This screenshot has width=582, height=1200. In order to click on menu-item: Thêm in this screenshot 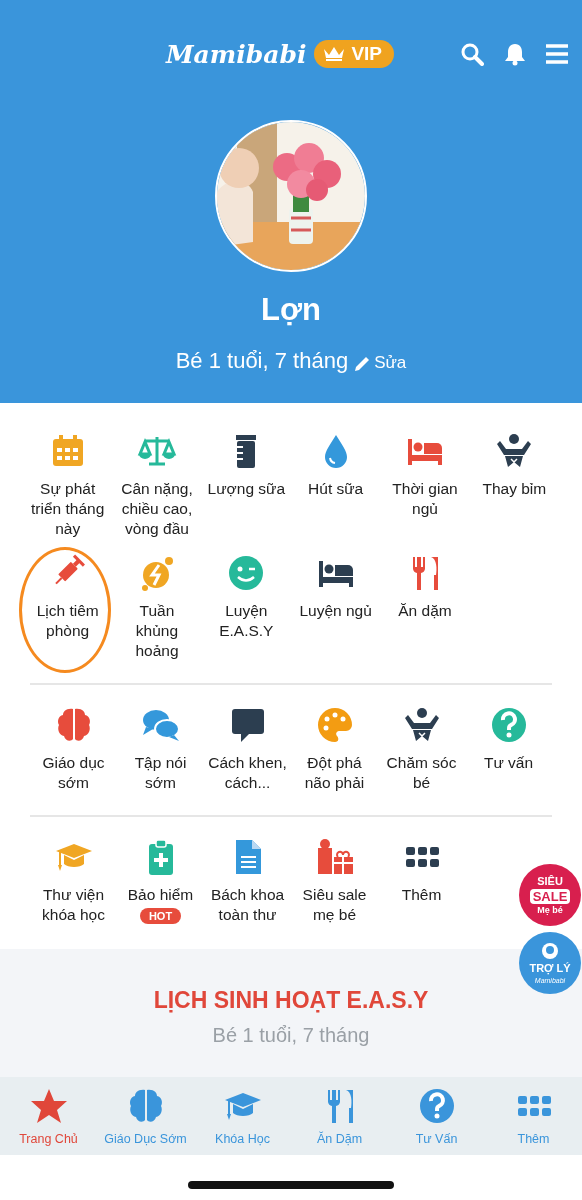, I will do `click(421, 895)`.